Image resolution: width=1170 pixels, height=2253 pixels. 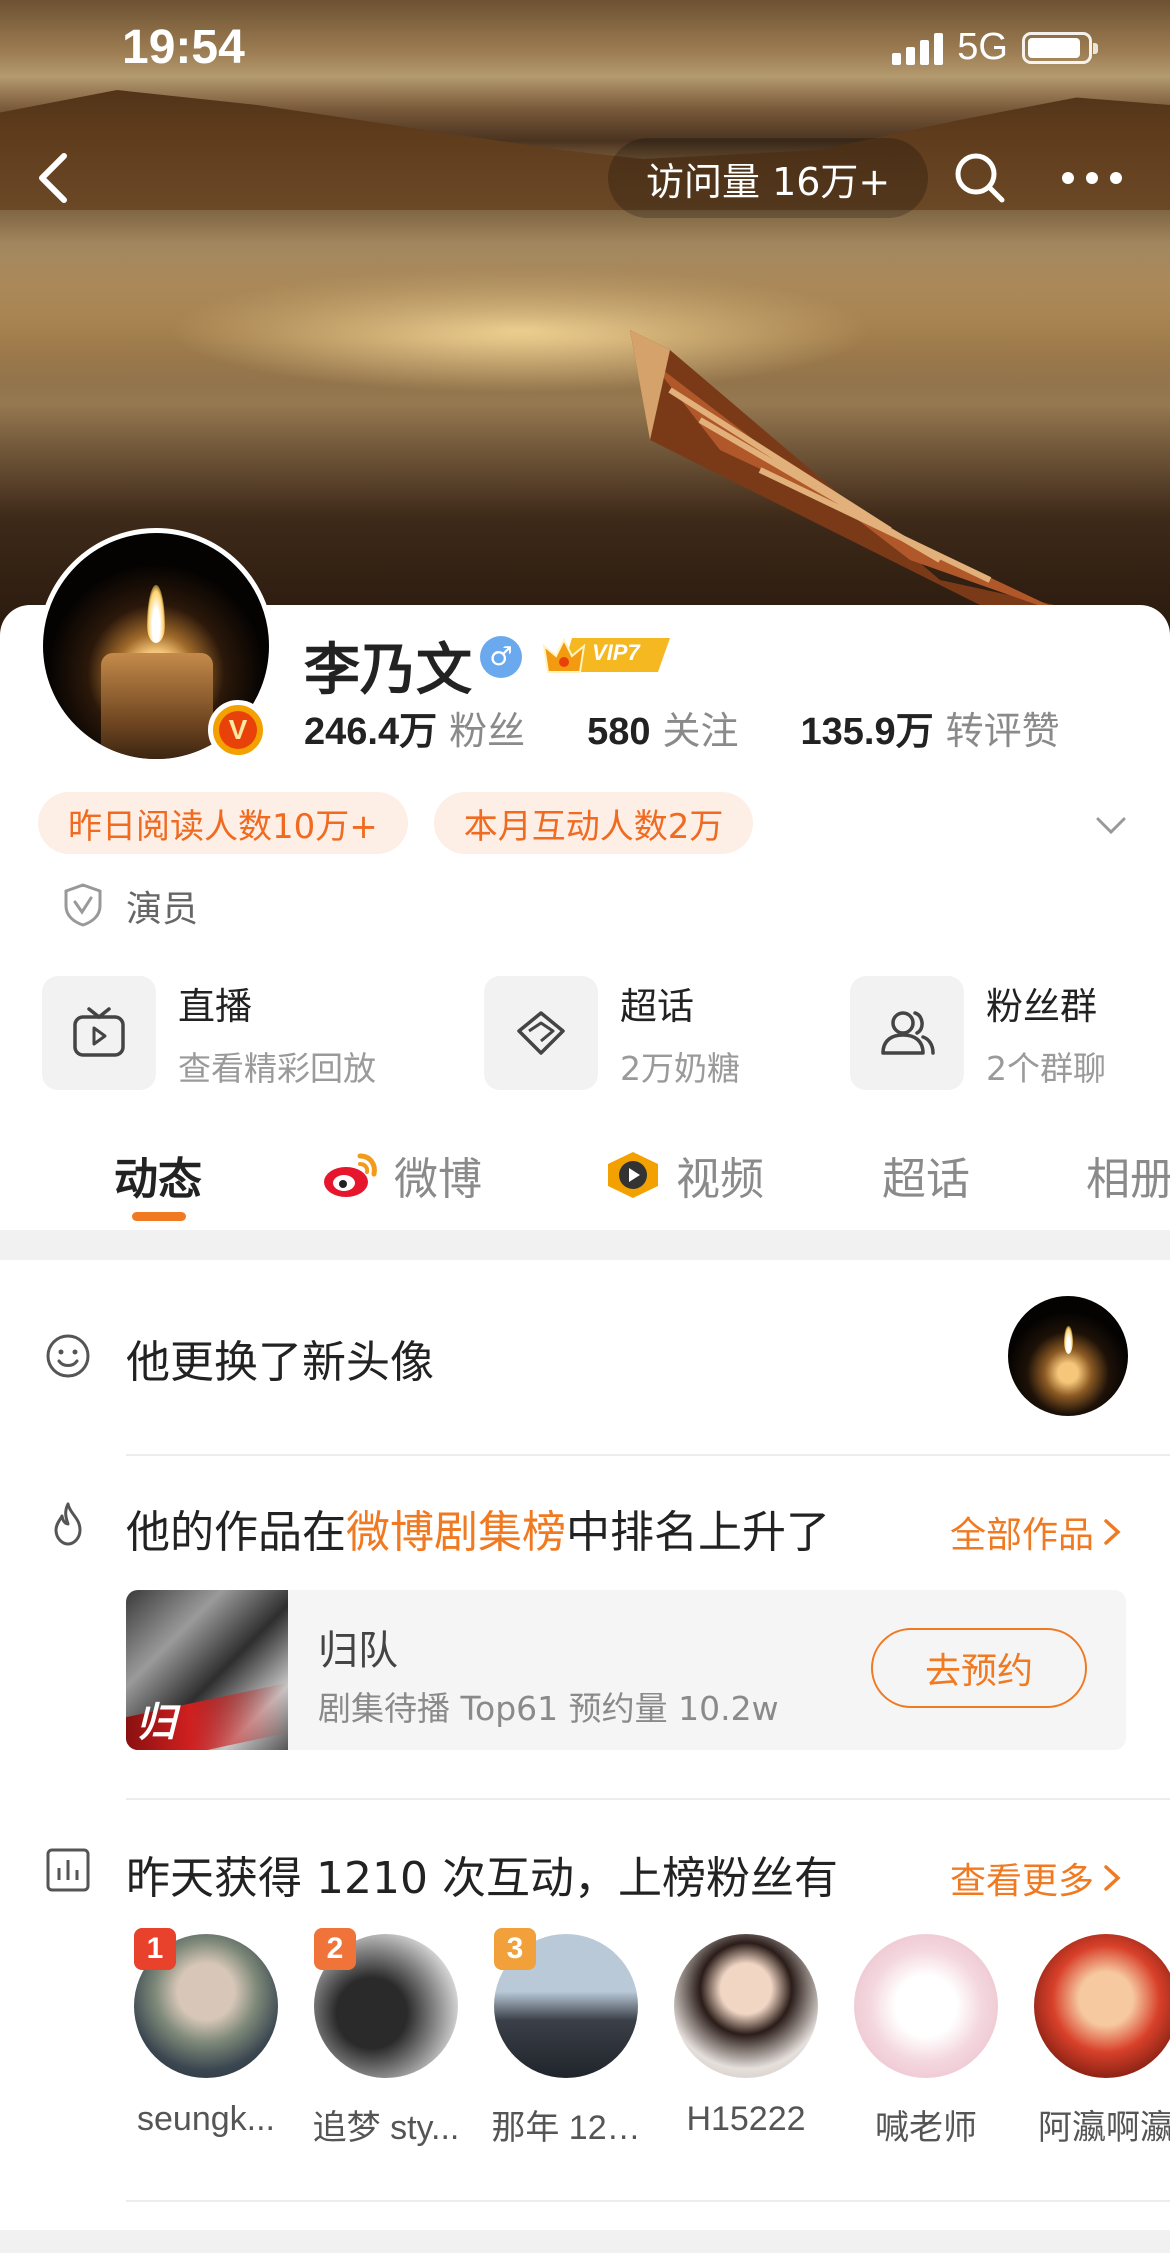 What do you see at coordinates (1095, 178) in the screenshot?
I see `more-button` at bounding box center [1095, 178].